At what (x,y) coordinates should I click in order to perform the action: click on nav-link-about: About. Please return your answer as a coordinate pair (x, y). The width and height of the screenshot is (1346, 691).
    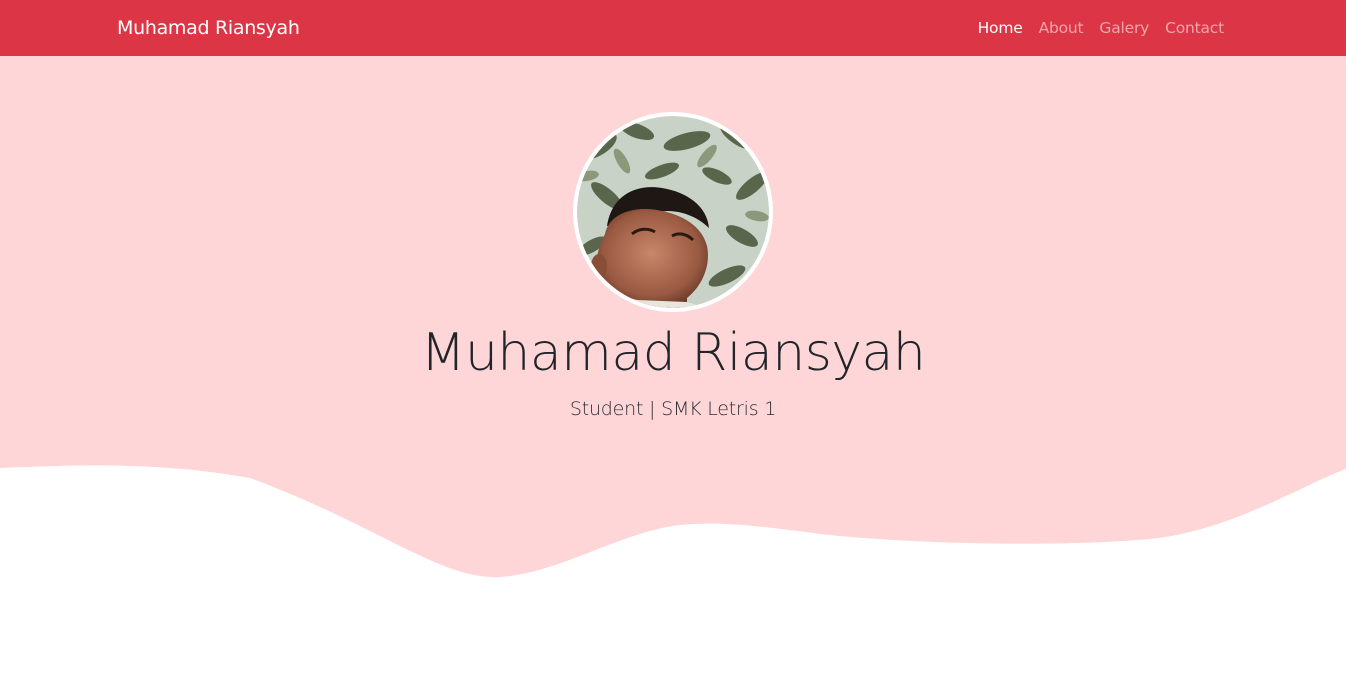
    Looking at the image, I should click on (1061, 28).